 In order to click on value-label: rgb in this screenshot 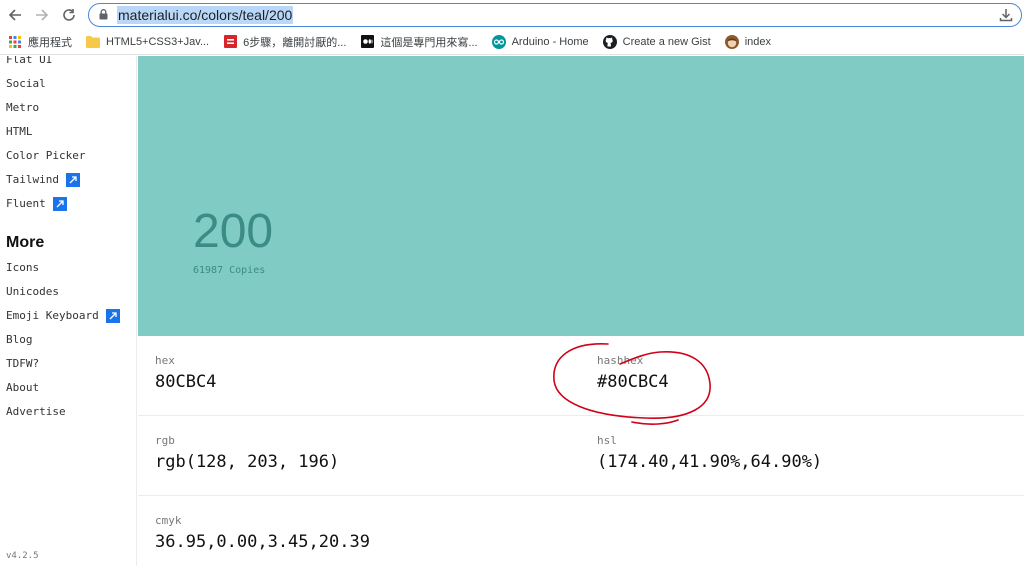, I will do `click(165, 440)`.